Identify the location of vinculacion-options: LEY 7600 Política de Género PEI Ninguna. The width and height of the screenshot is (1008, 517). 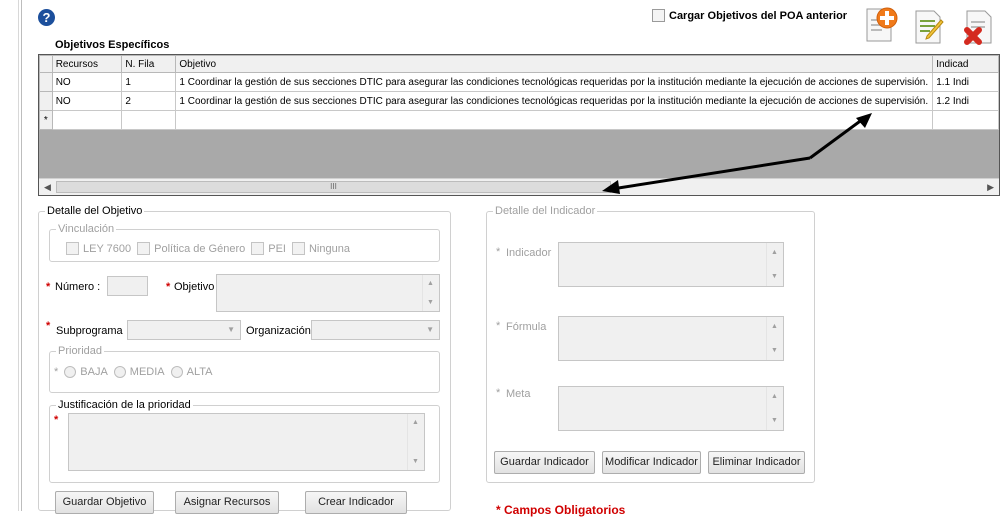
(211, 248).